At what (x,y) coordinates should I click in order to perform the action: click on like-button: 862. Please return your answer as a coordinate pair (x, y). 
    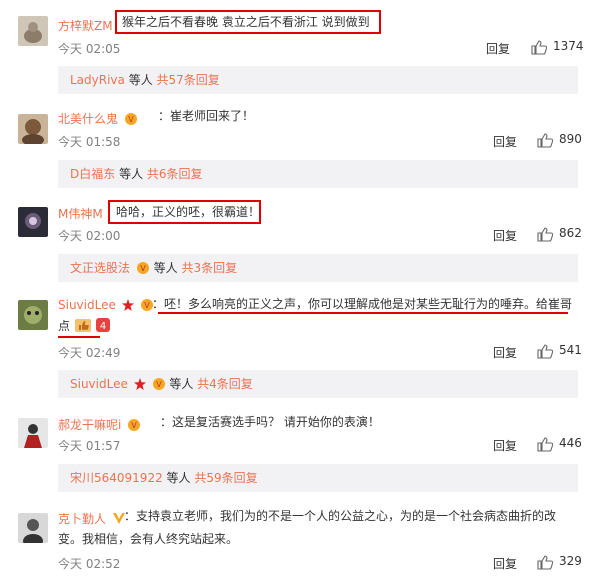
    Looking at the image, I should click on (562, 234).